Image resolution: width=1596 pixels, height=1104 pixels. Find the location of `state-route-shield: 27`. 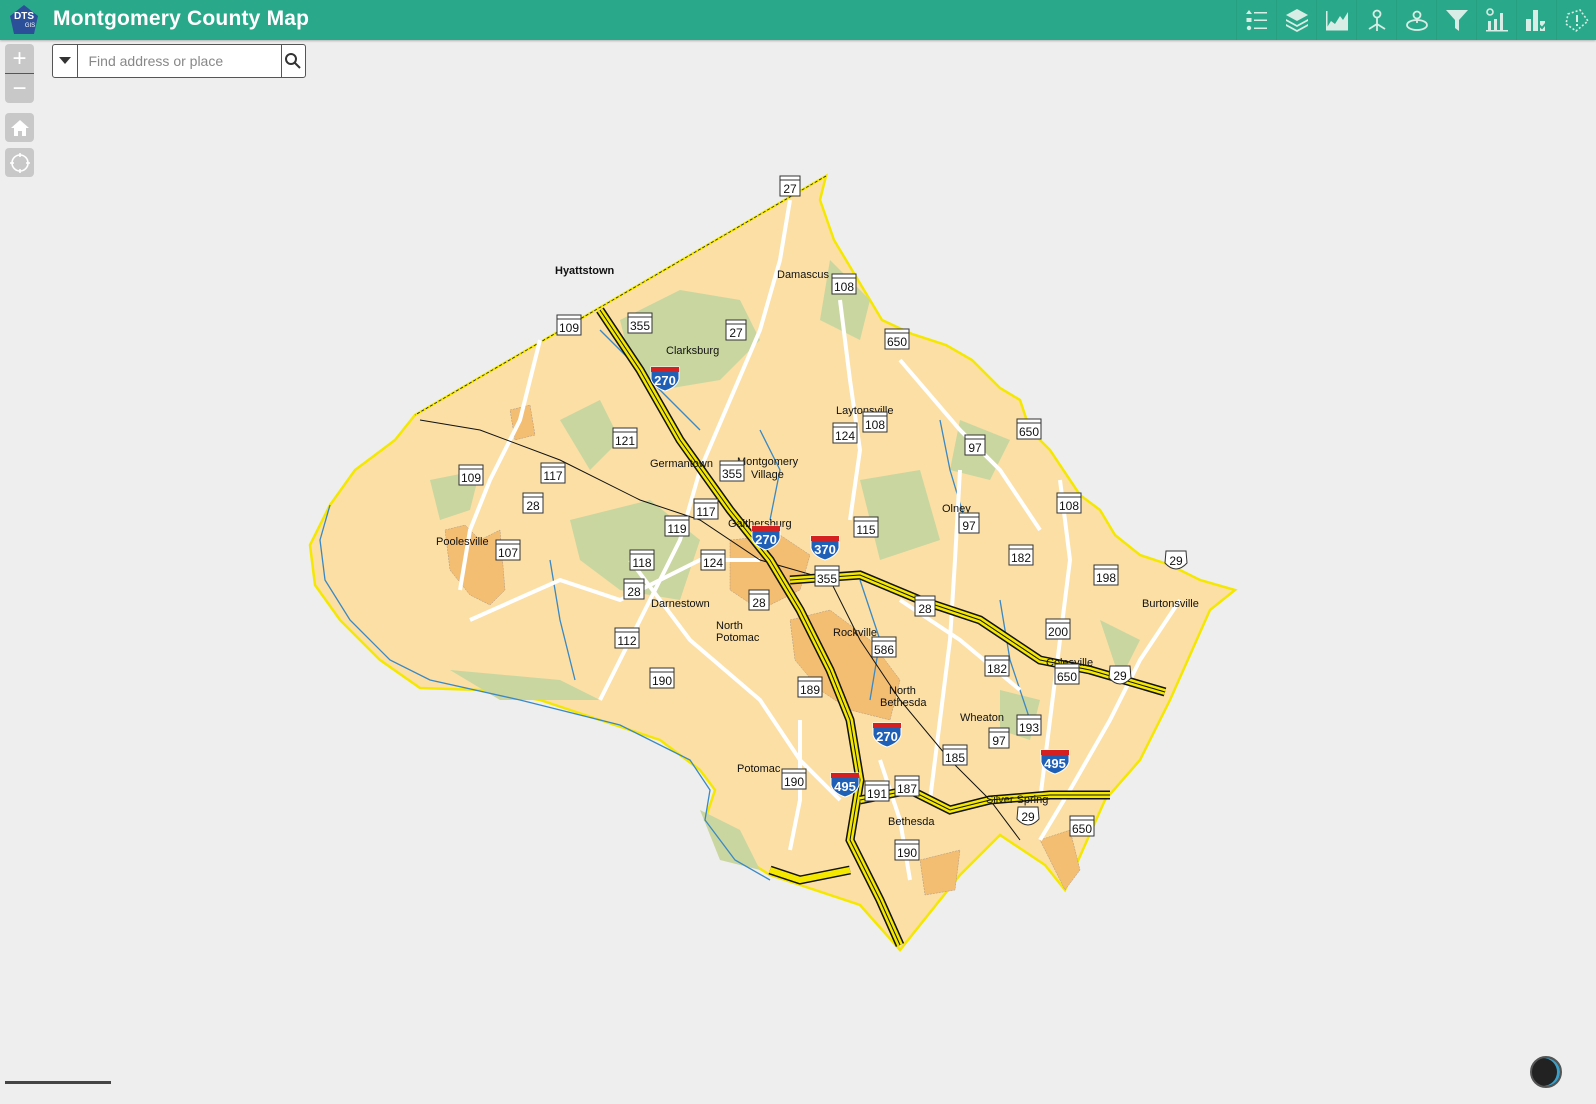

state-route-shield: 27 is located at coordinates (790, 186).